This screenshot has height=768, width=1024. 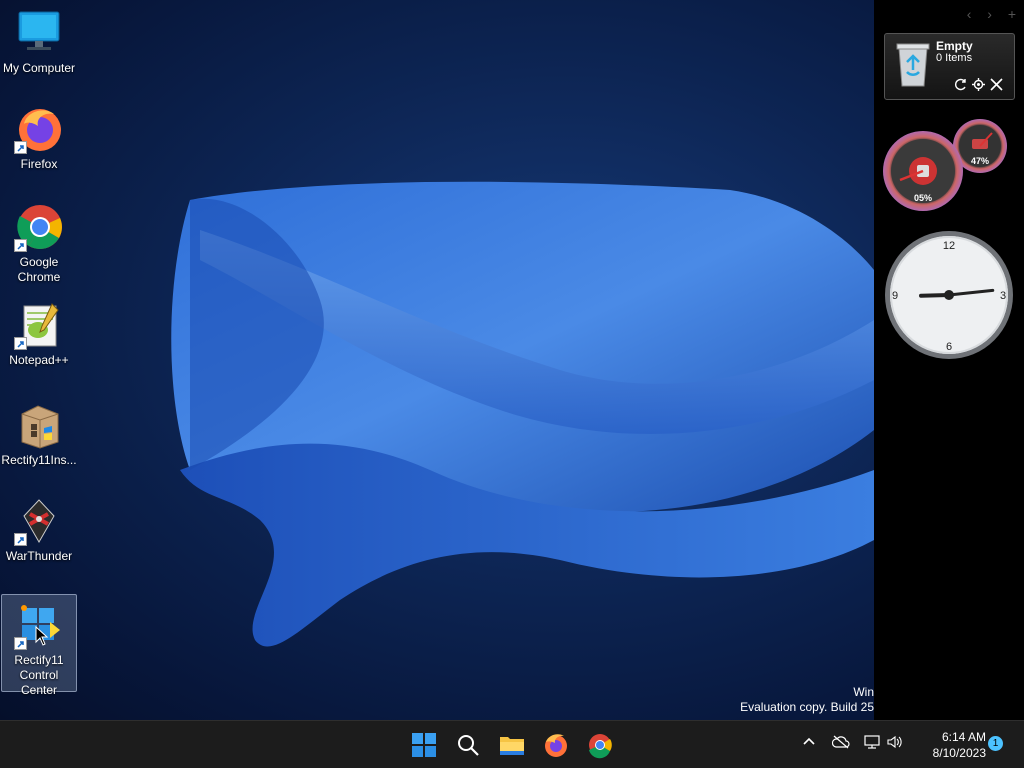 I want to click on desktop-icon-my-computer: My Computer, so click(x=39, y=42).